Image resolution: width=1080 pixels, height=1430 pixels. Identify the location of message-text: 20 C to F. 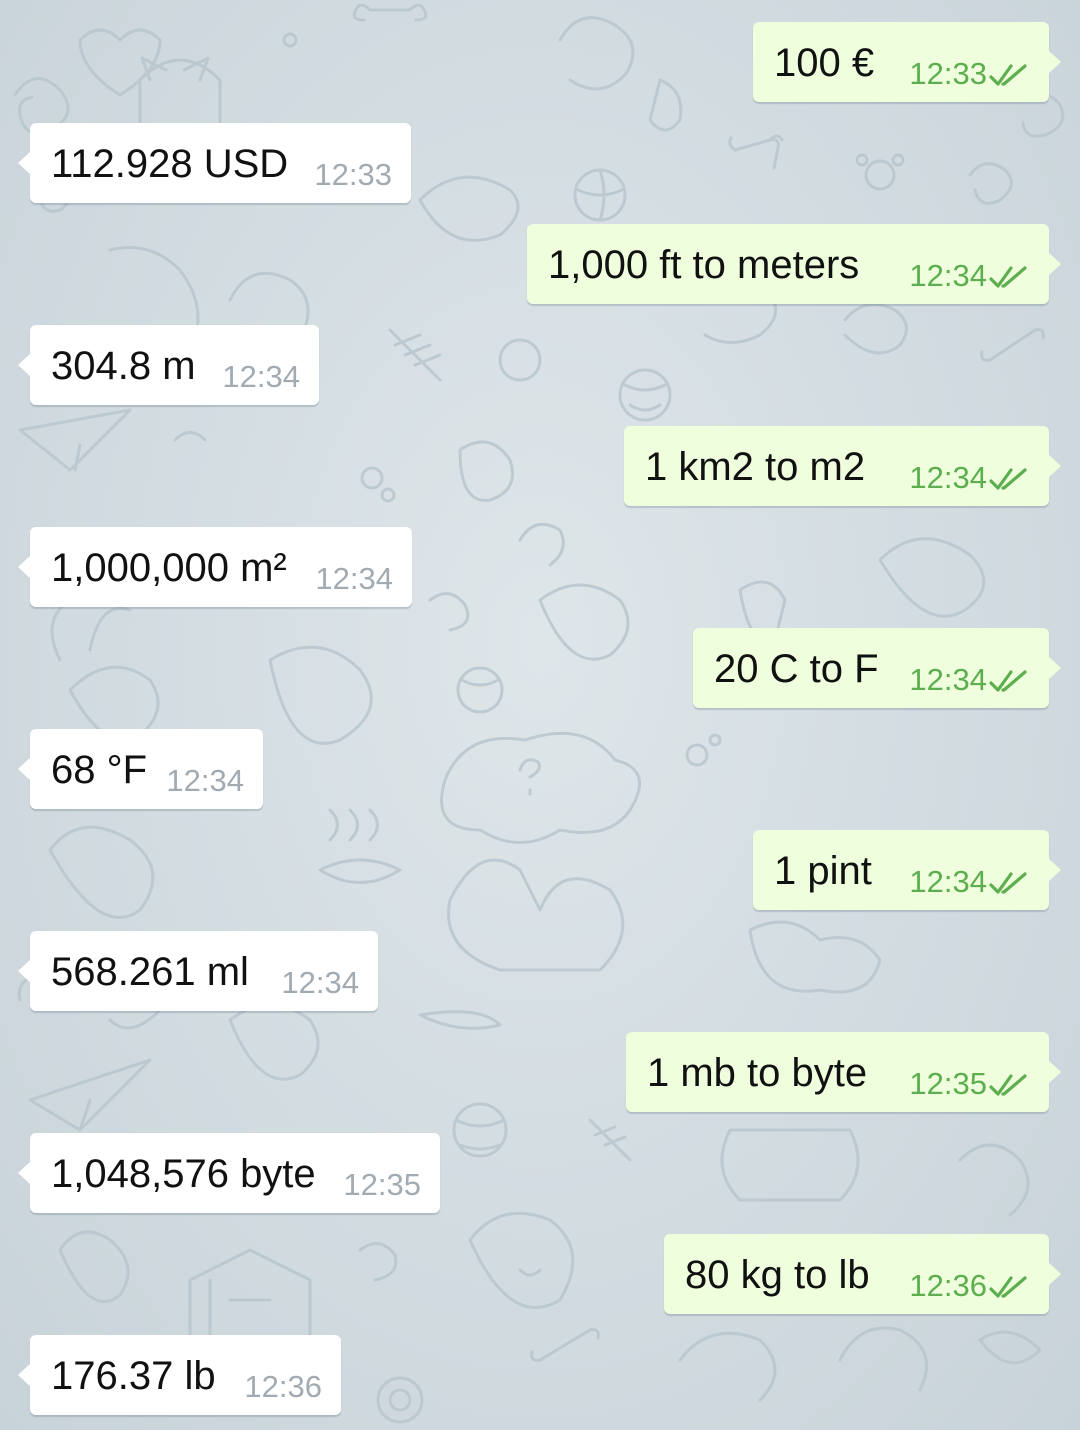
(796, 669).